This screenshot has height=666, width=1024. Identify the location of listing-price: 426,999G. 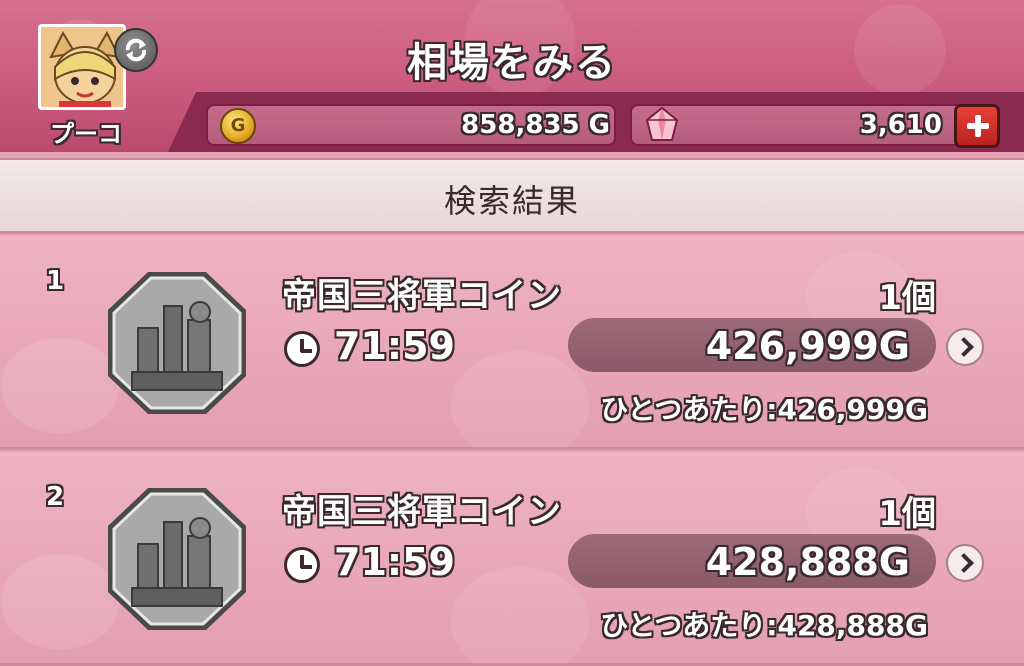
(807, 346).